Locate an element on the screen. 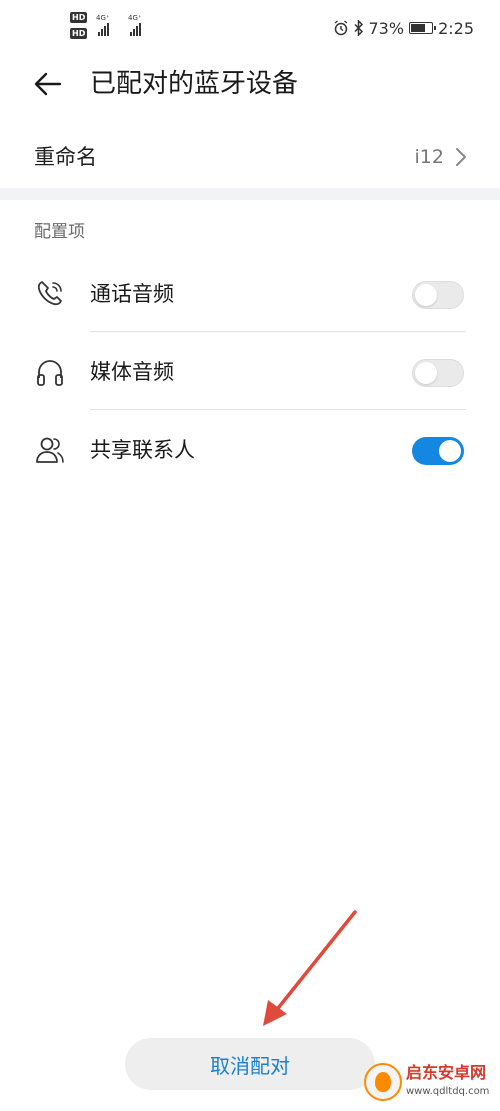 This screenshot has height=1111, width=500. watermark-url: www.qdltdq.com is located at coordinates (448, 1091).